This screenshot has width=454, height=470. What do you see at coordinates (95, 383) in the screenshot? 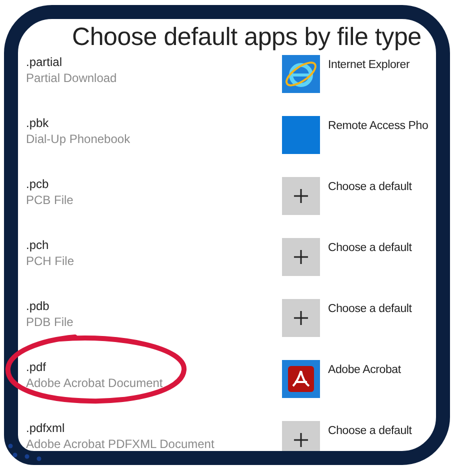
I see `file-type-description: Adobe Acrobat Document` at bounding box center [95, 383].